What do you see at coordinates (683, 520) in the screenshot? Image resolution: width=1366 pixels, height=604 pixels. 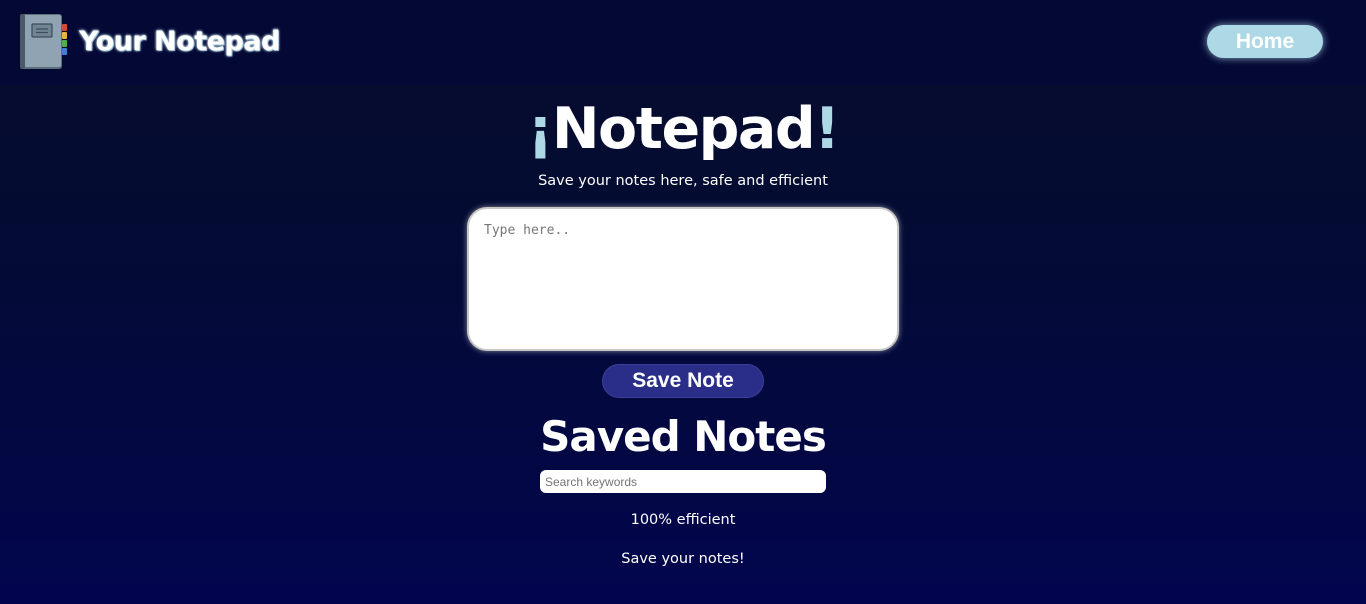 I see `saved-note-item: 100% efficient` at bounding box center [683, 520].